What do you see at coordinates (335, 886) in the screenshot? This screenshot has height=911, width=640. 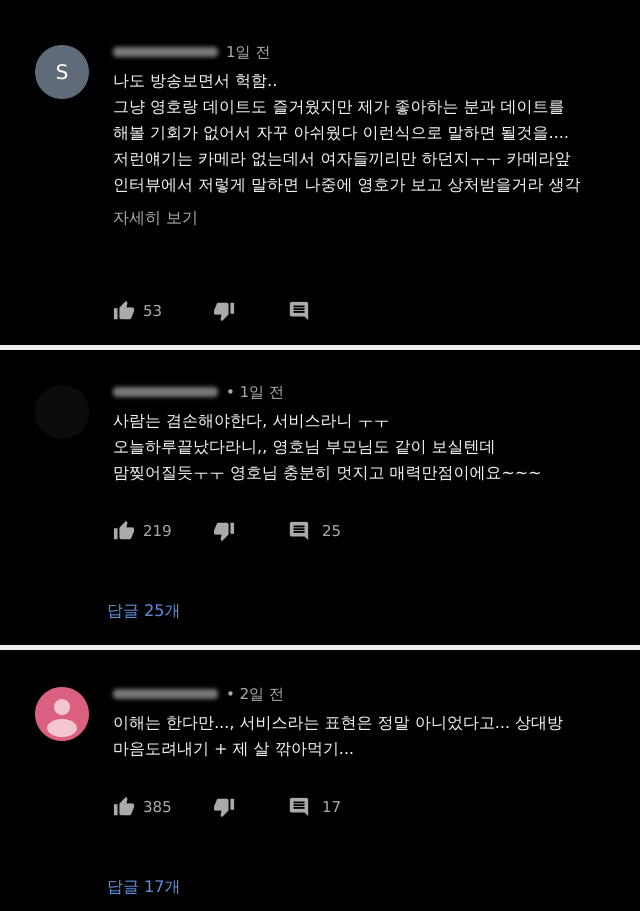 I see `replies-link: 답글 17개` at bounding box center [335, 886].